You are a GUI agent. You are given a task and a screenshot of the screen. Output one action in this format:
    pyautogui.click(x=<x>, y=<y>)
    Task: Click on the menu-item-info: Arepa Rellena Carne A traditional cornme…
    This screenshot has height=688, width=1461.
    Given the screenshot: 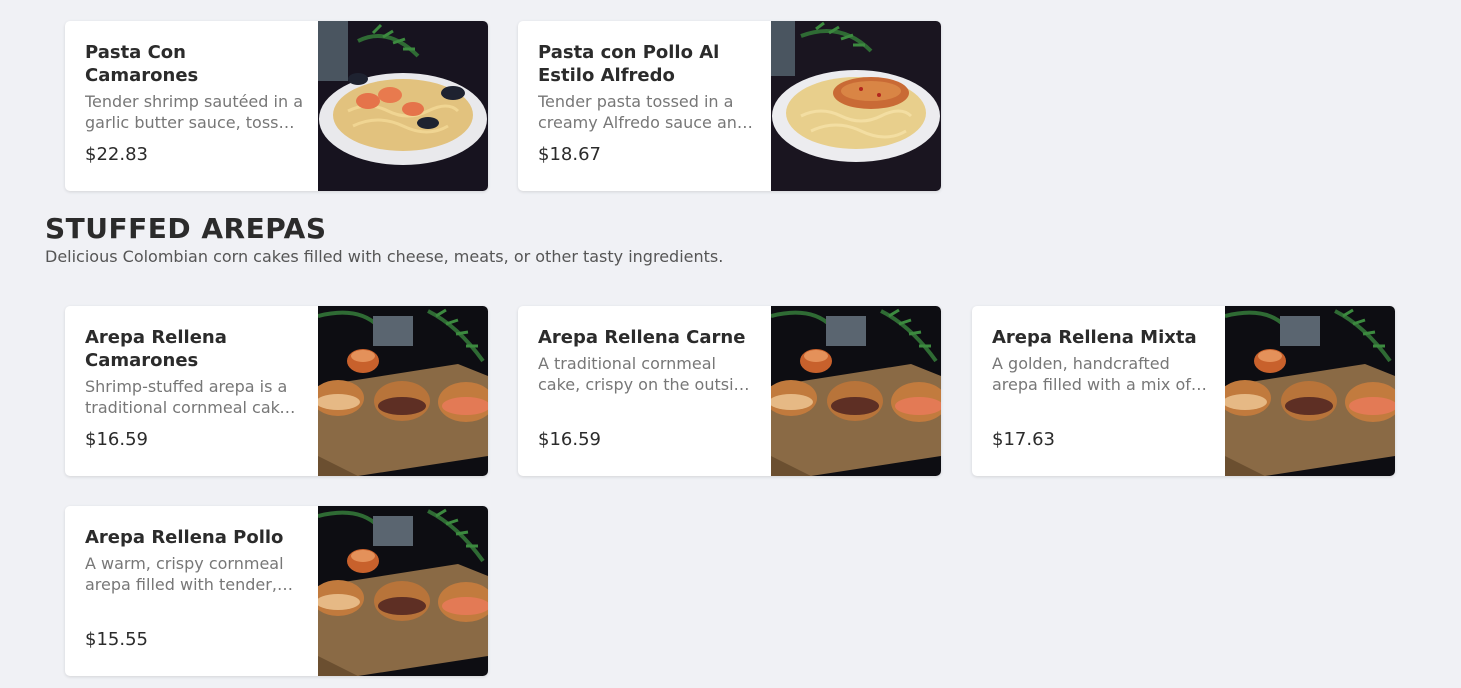 What is the action you would take?
    pyautogui.click(x=647, y=391)
    